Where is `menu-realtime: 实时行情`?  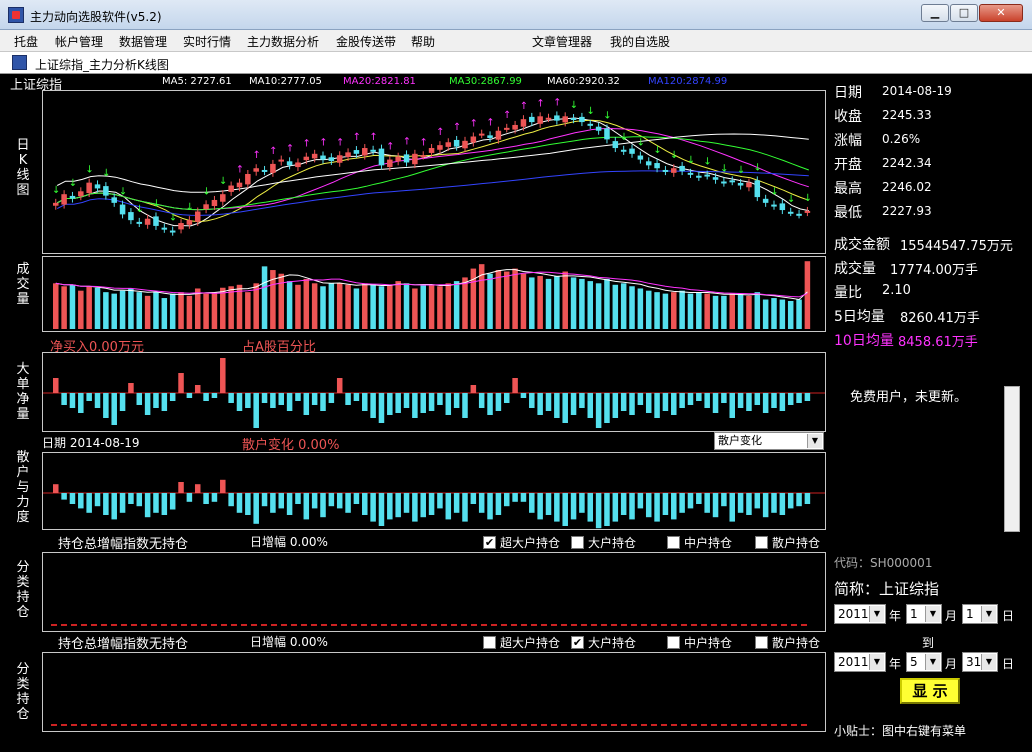
menu-realtime: 实时行情 is located at coordinates (207, 41).